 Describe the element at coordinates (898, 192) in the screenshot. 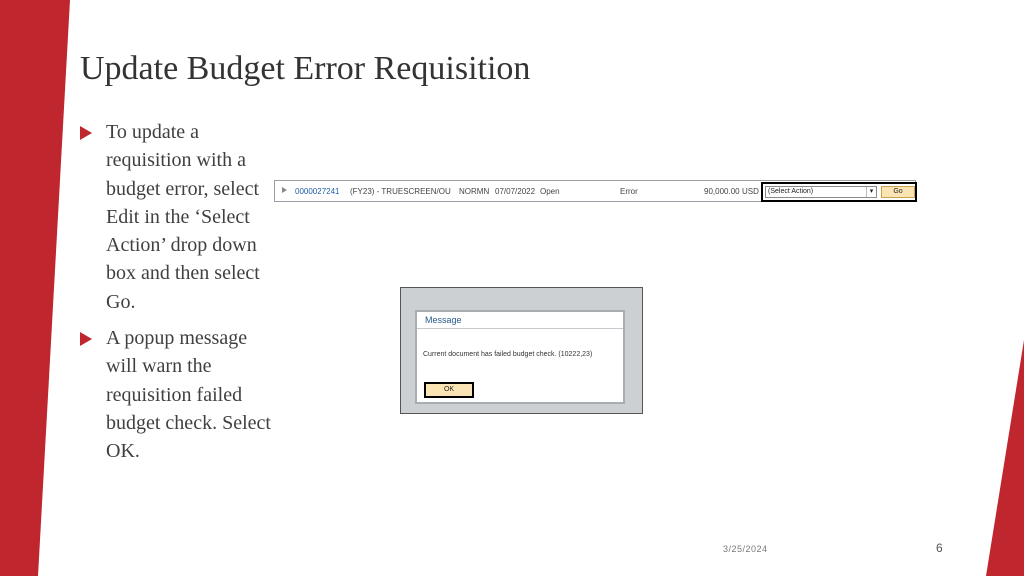

I see `go-button: Go` at that location.